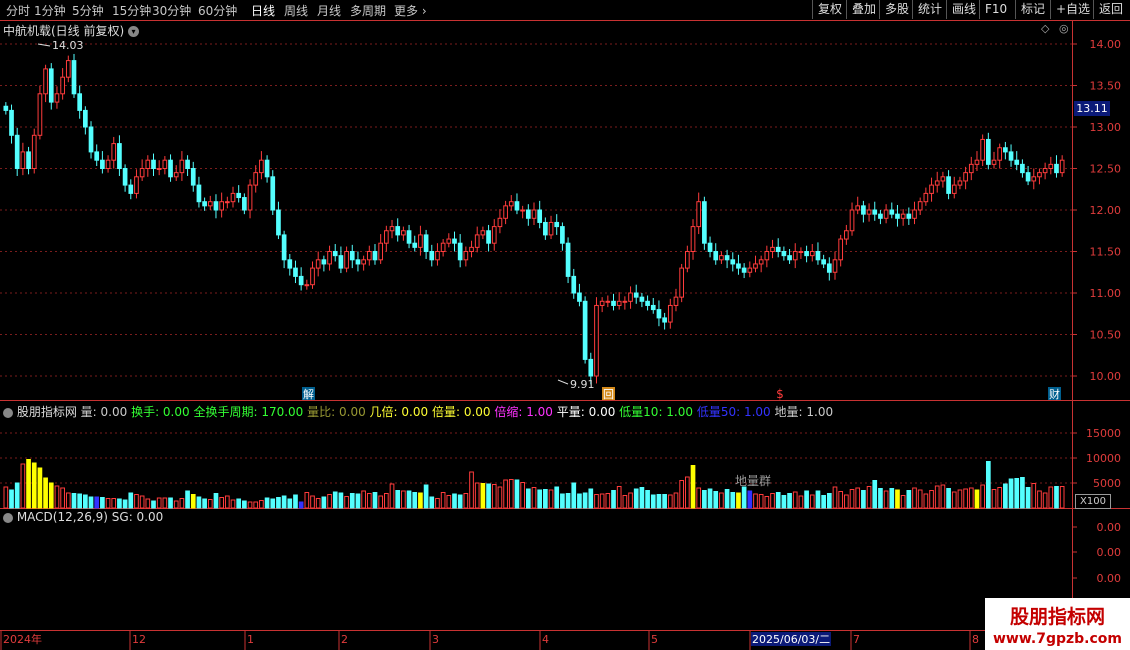  I want to click on toolbar-button-4: 画线, so click(963, 9).